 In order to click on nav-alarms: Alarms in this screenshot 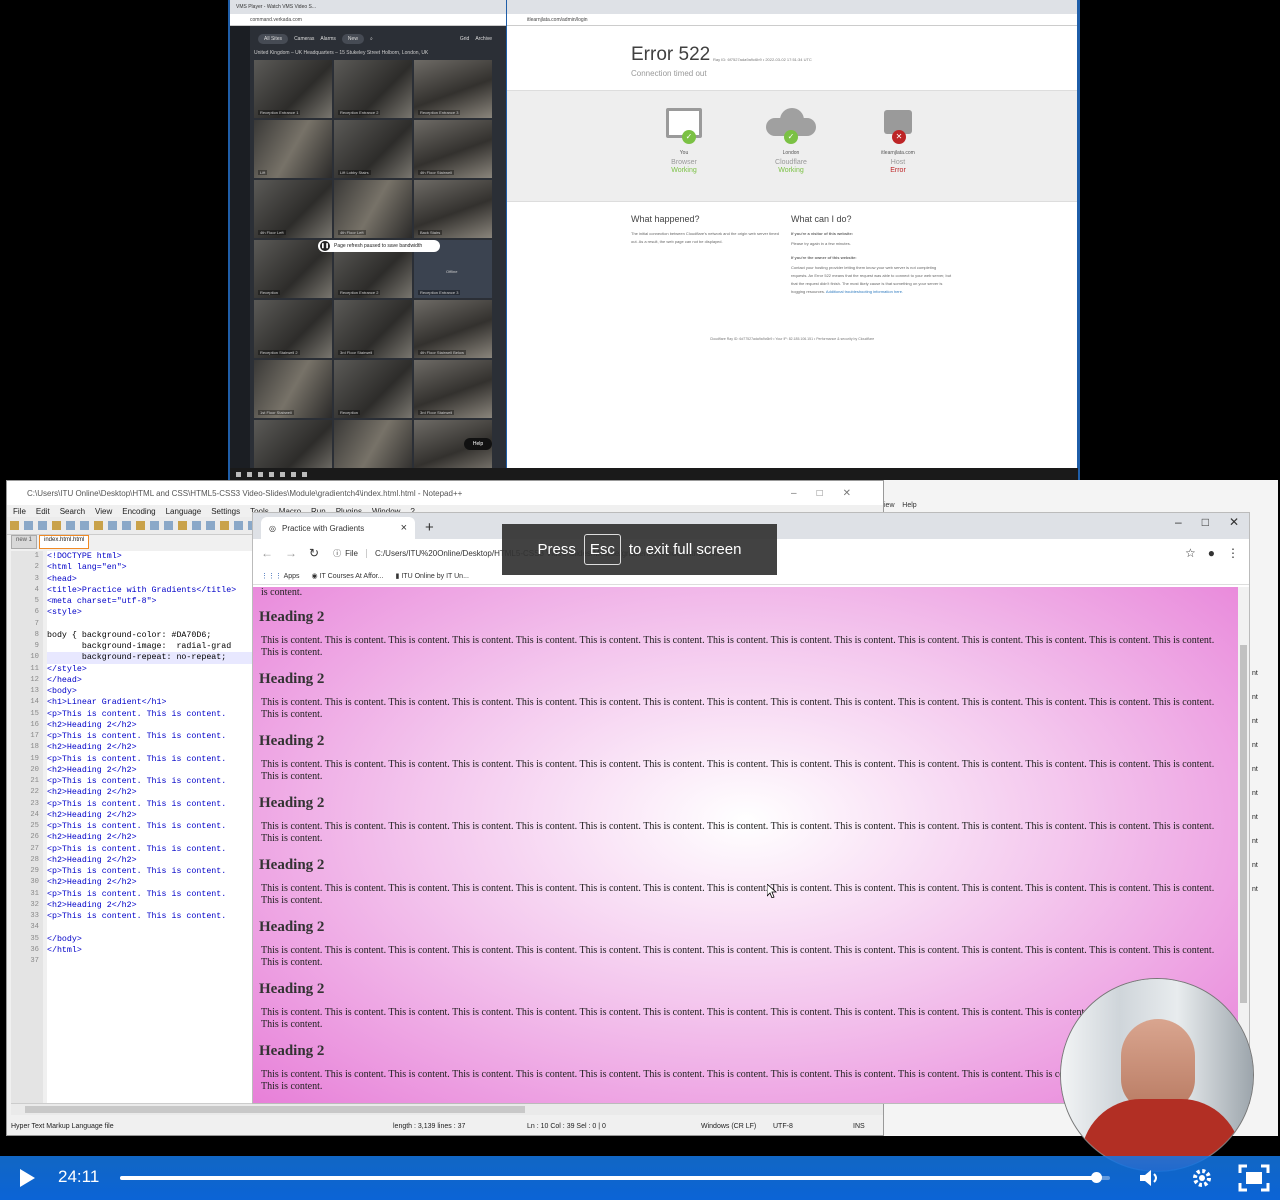, I will do `click(328, 39)`.